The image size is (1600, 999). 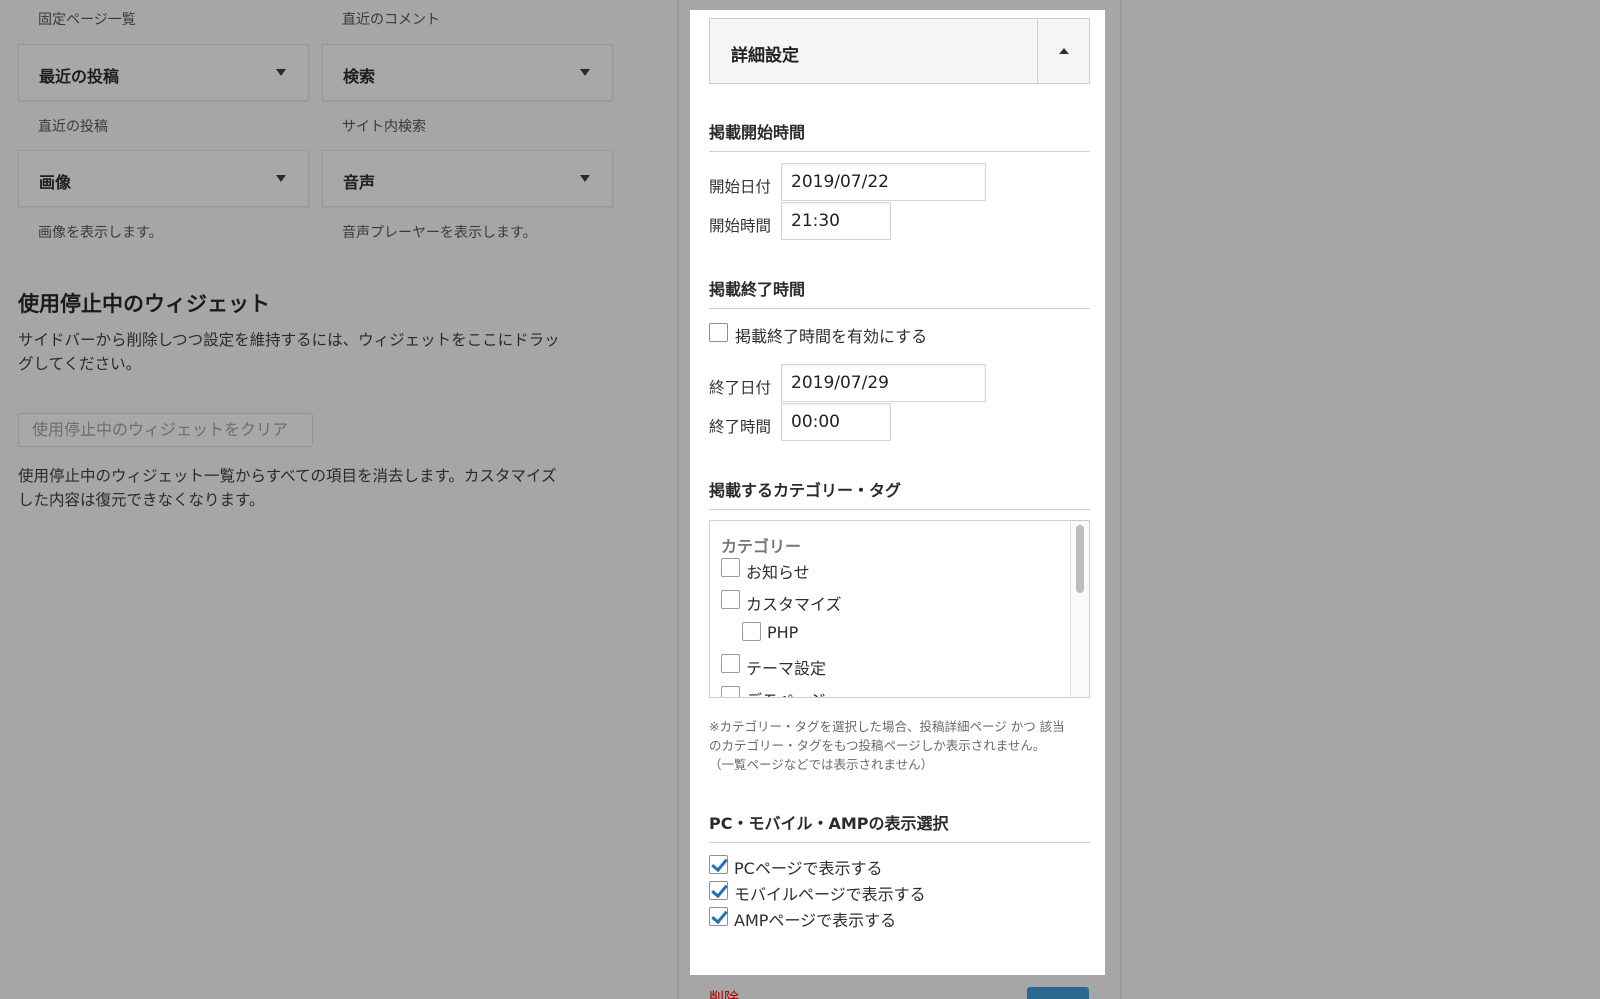 What do you see at coordinates (467, 178) in the screenshot?
I see `widget-audio: 音声` at bounding box center [467, 178].